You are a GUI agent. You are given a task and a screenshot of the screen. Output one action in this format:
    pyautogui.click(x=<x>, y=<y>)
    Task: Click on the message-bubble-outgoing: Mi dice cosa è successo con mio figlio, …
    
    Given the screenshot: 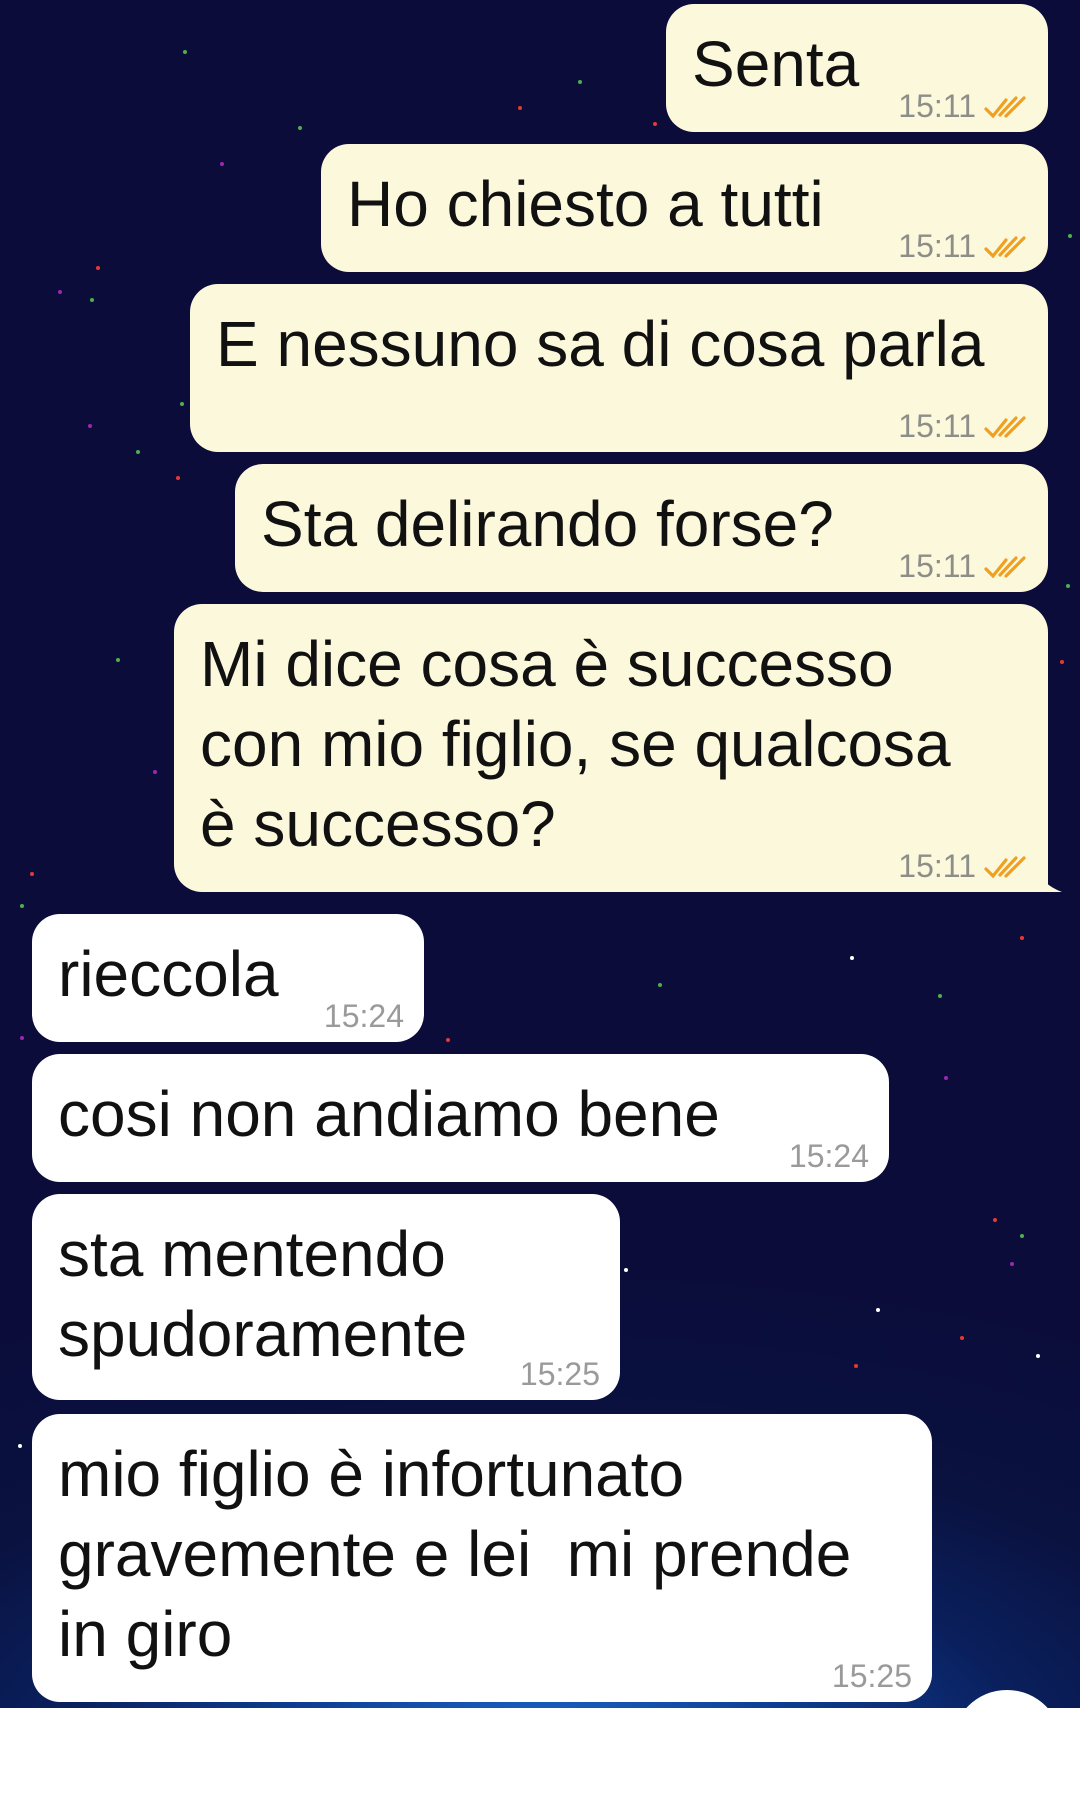 What is the action you would take?
    pyautogui.click(x=618, y=748)
    